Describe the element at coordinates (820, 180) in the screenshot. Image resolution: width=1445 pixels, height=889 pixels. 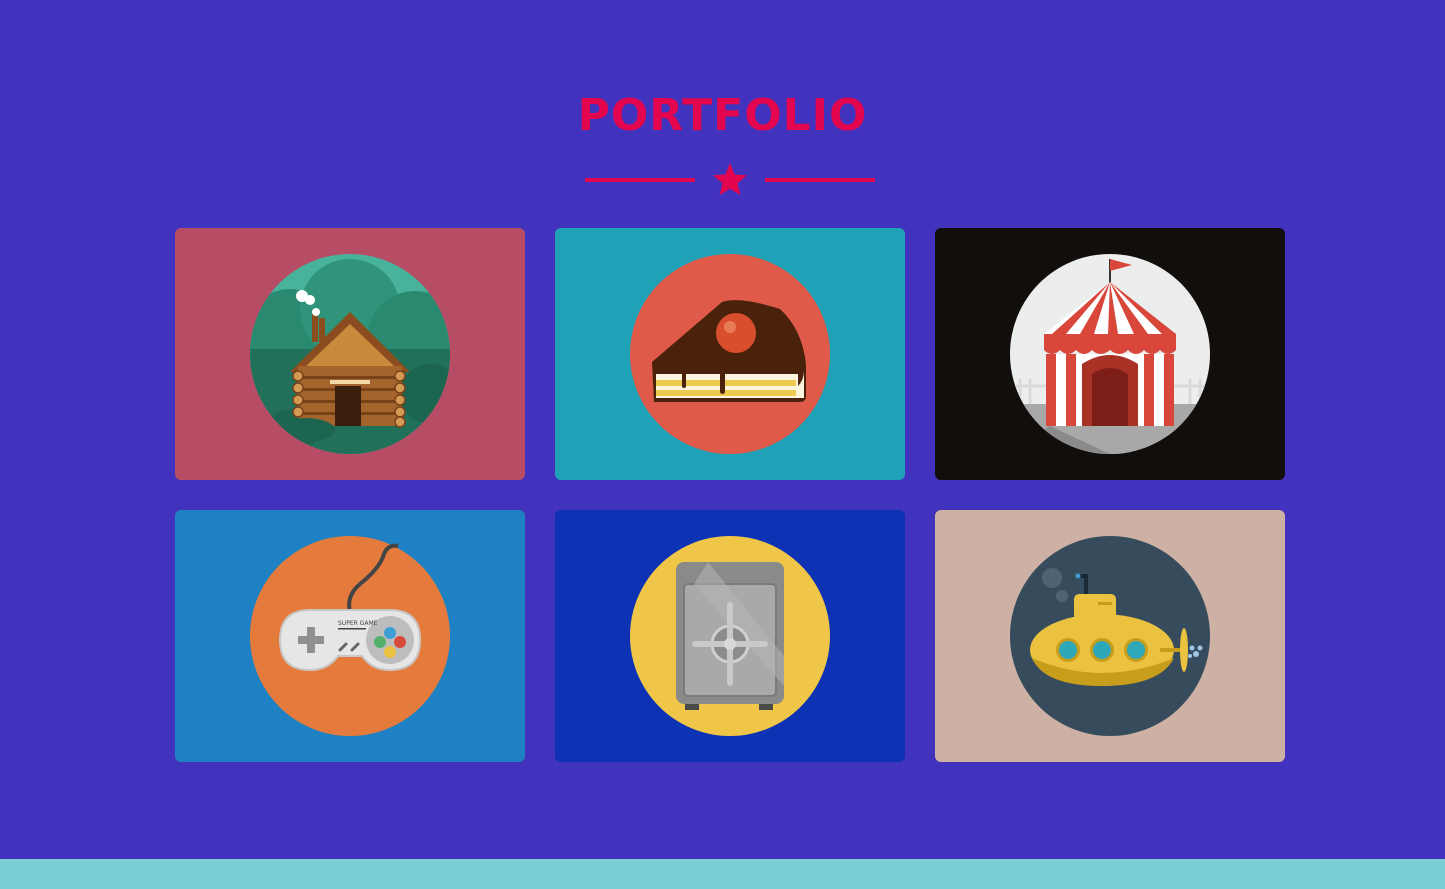
I see `title-divider-right` at that location.